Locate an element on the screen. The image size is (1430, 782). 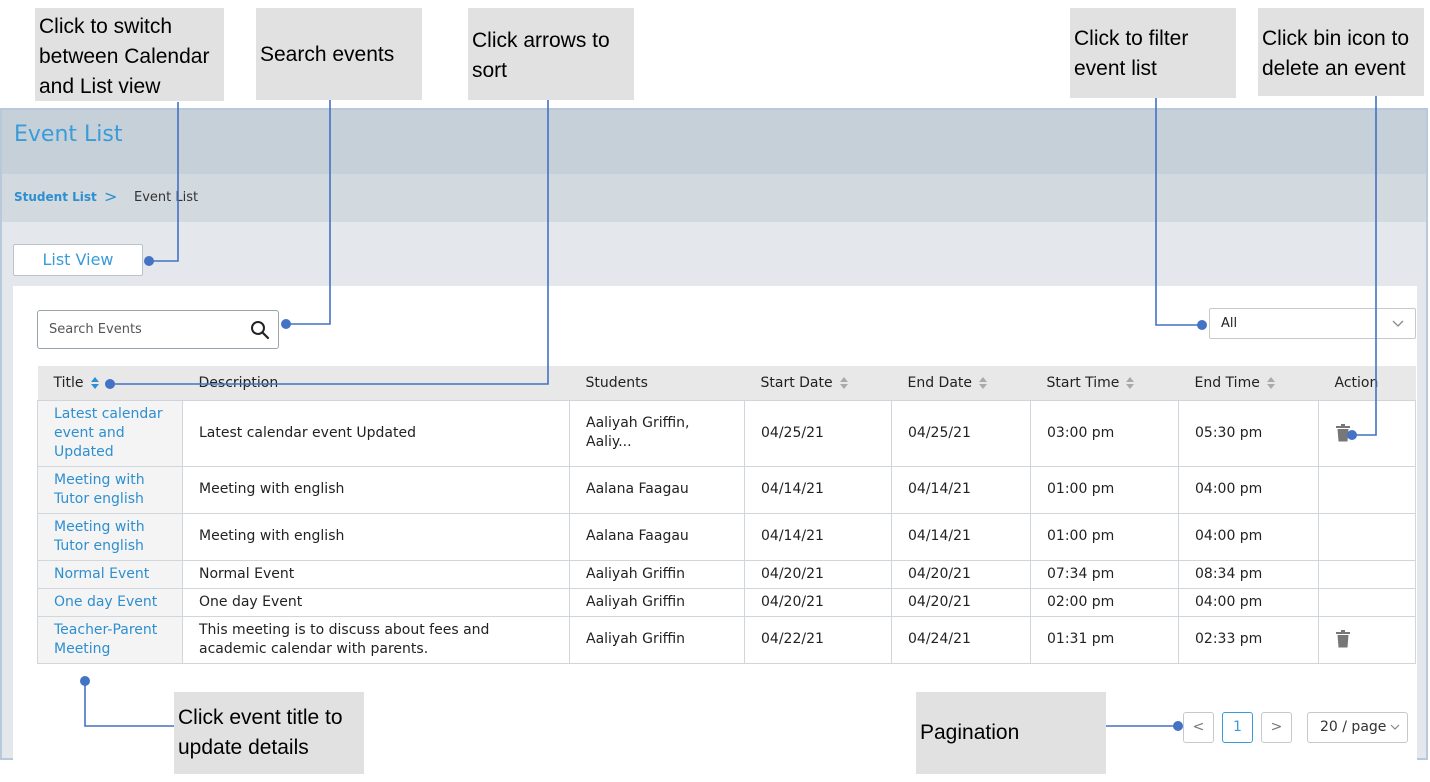
cell-start-time: 03:00 pm is located at coordinates (1104, 433).